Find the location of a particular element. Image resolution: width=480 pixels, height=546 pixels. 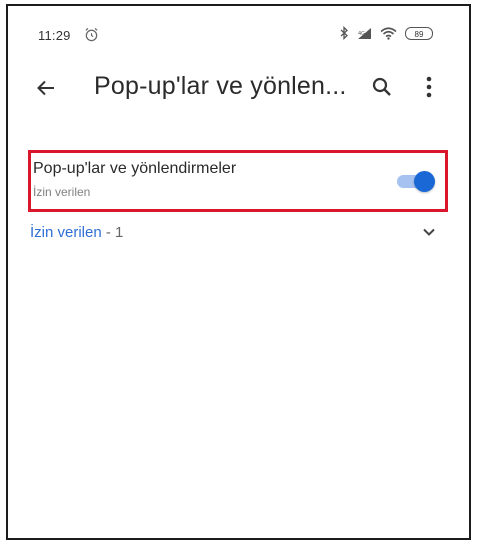

allowed-section-text: İzin verilen - 1 is located at coordinates (76, 232).